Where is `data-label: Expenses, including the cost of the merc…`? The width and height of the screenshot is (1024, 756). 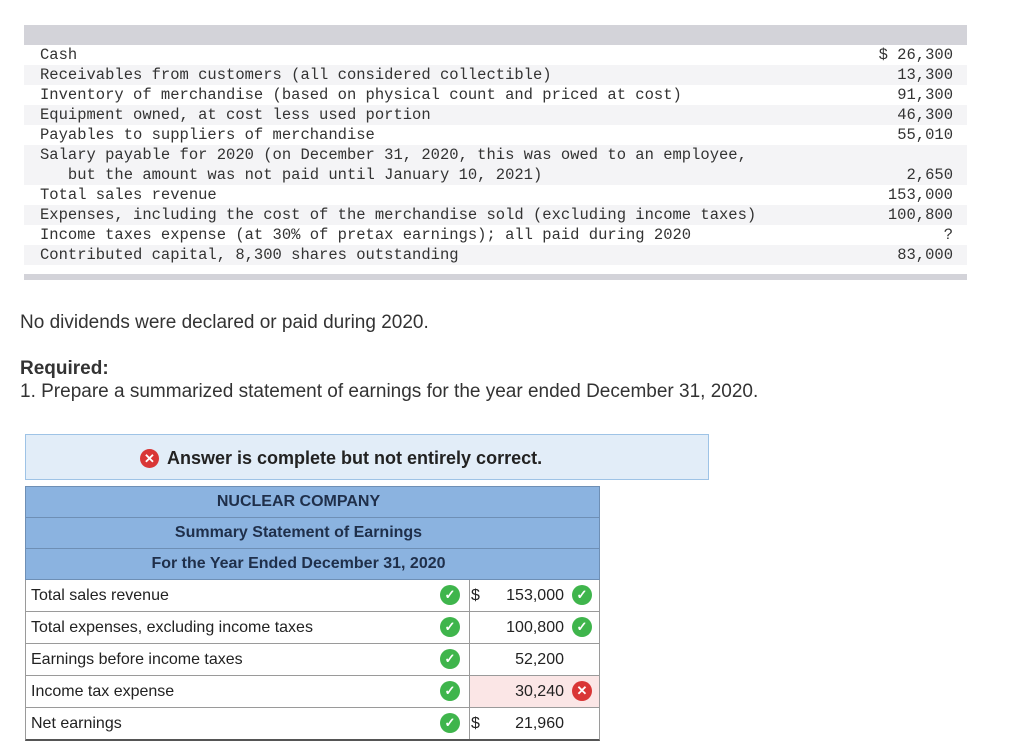
data-label: Expenses, including the cost of the merc… is located at coordinates (398, 215).